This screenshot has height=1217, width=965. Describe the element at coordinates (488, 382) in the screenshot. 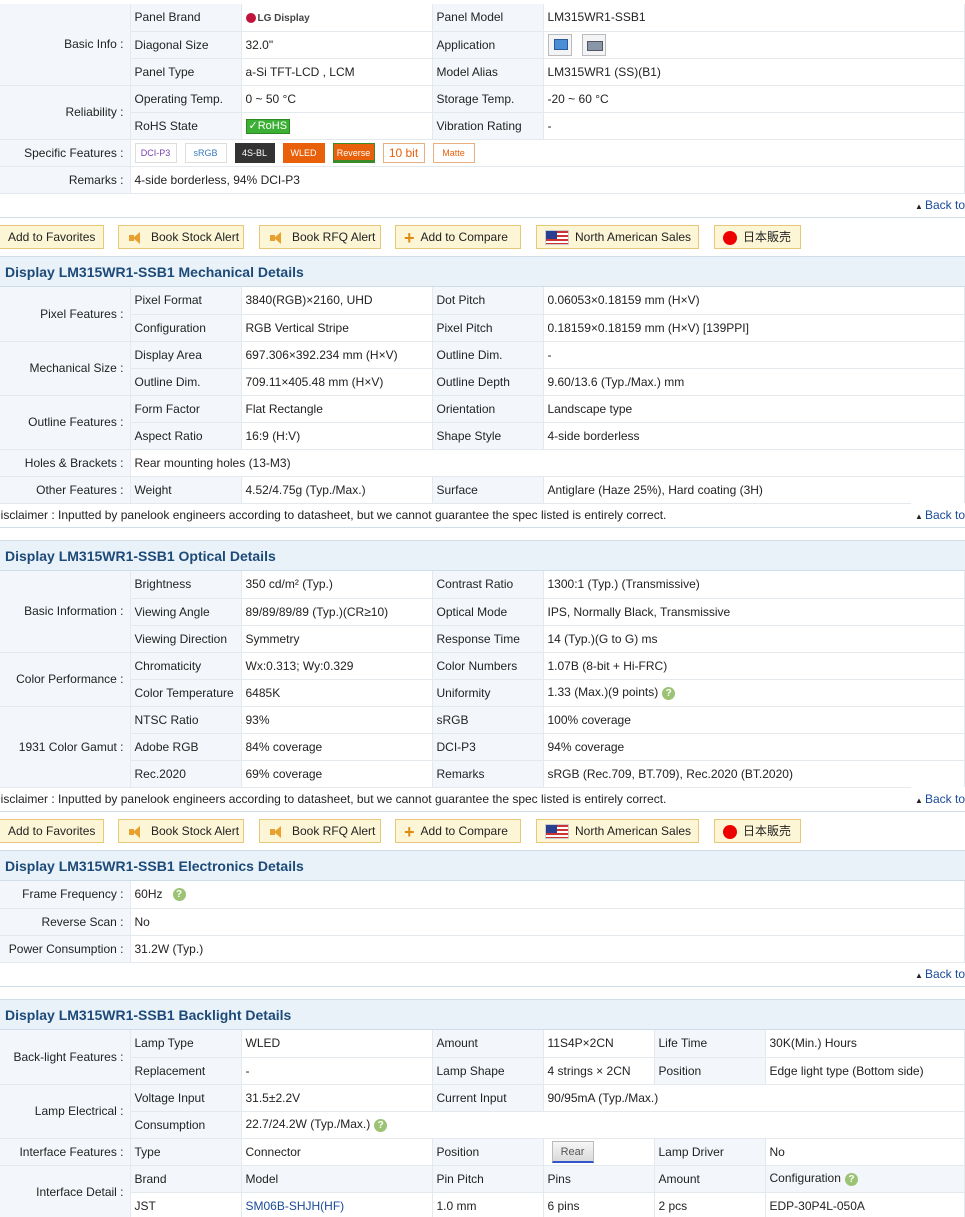

I see `outline-depth-label: Outline Depth` at that location.